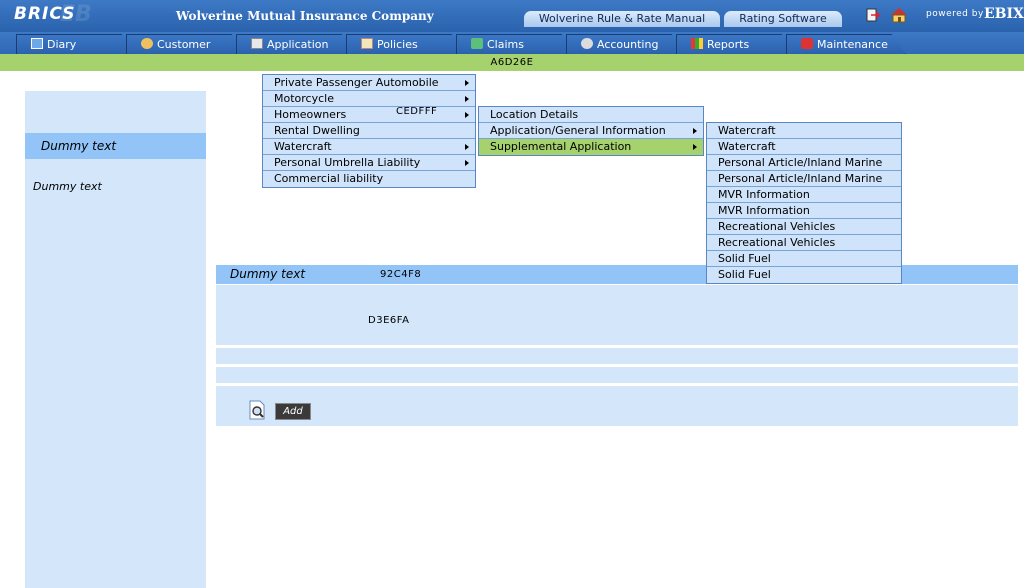 Image resolution: width=1024 pixels, height=588 pixels. What do you see at coordinates (257, 43) in the screenshot?
I see `application-icon` at bounding box center [257, 43].